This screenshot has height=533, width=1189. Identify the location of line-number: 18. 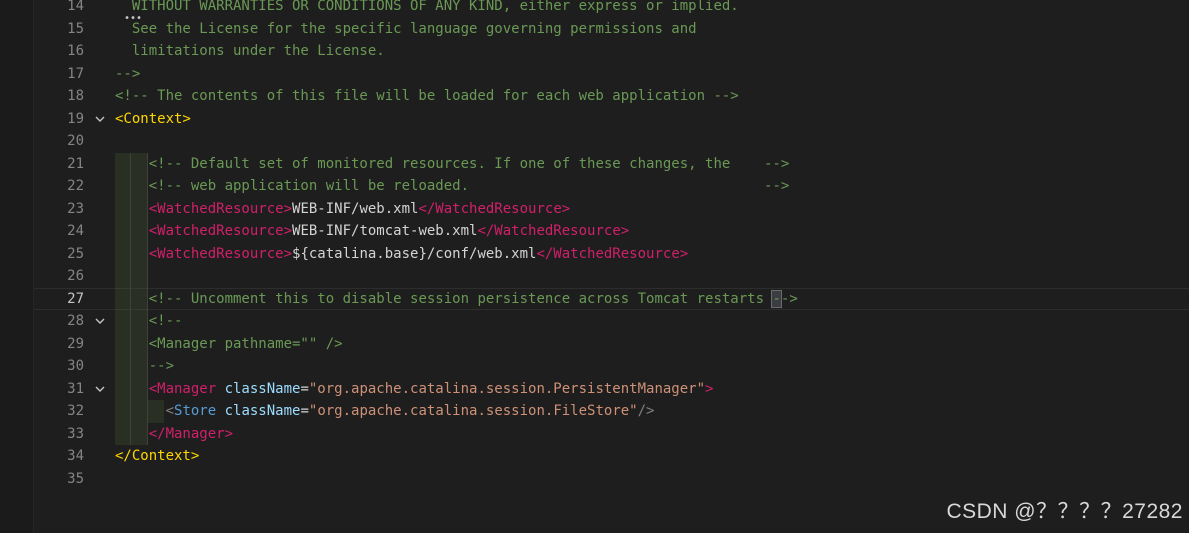
(75, 96).